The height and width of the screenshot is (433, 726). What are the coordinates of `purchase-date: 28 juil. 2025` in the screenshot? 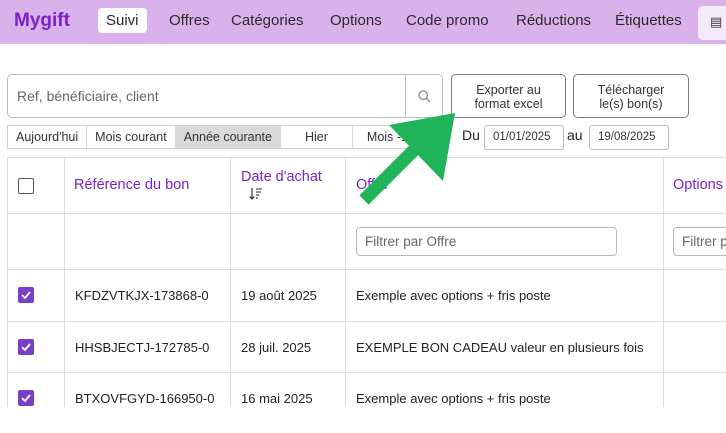 It's located at (276, 347).